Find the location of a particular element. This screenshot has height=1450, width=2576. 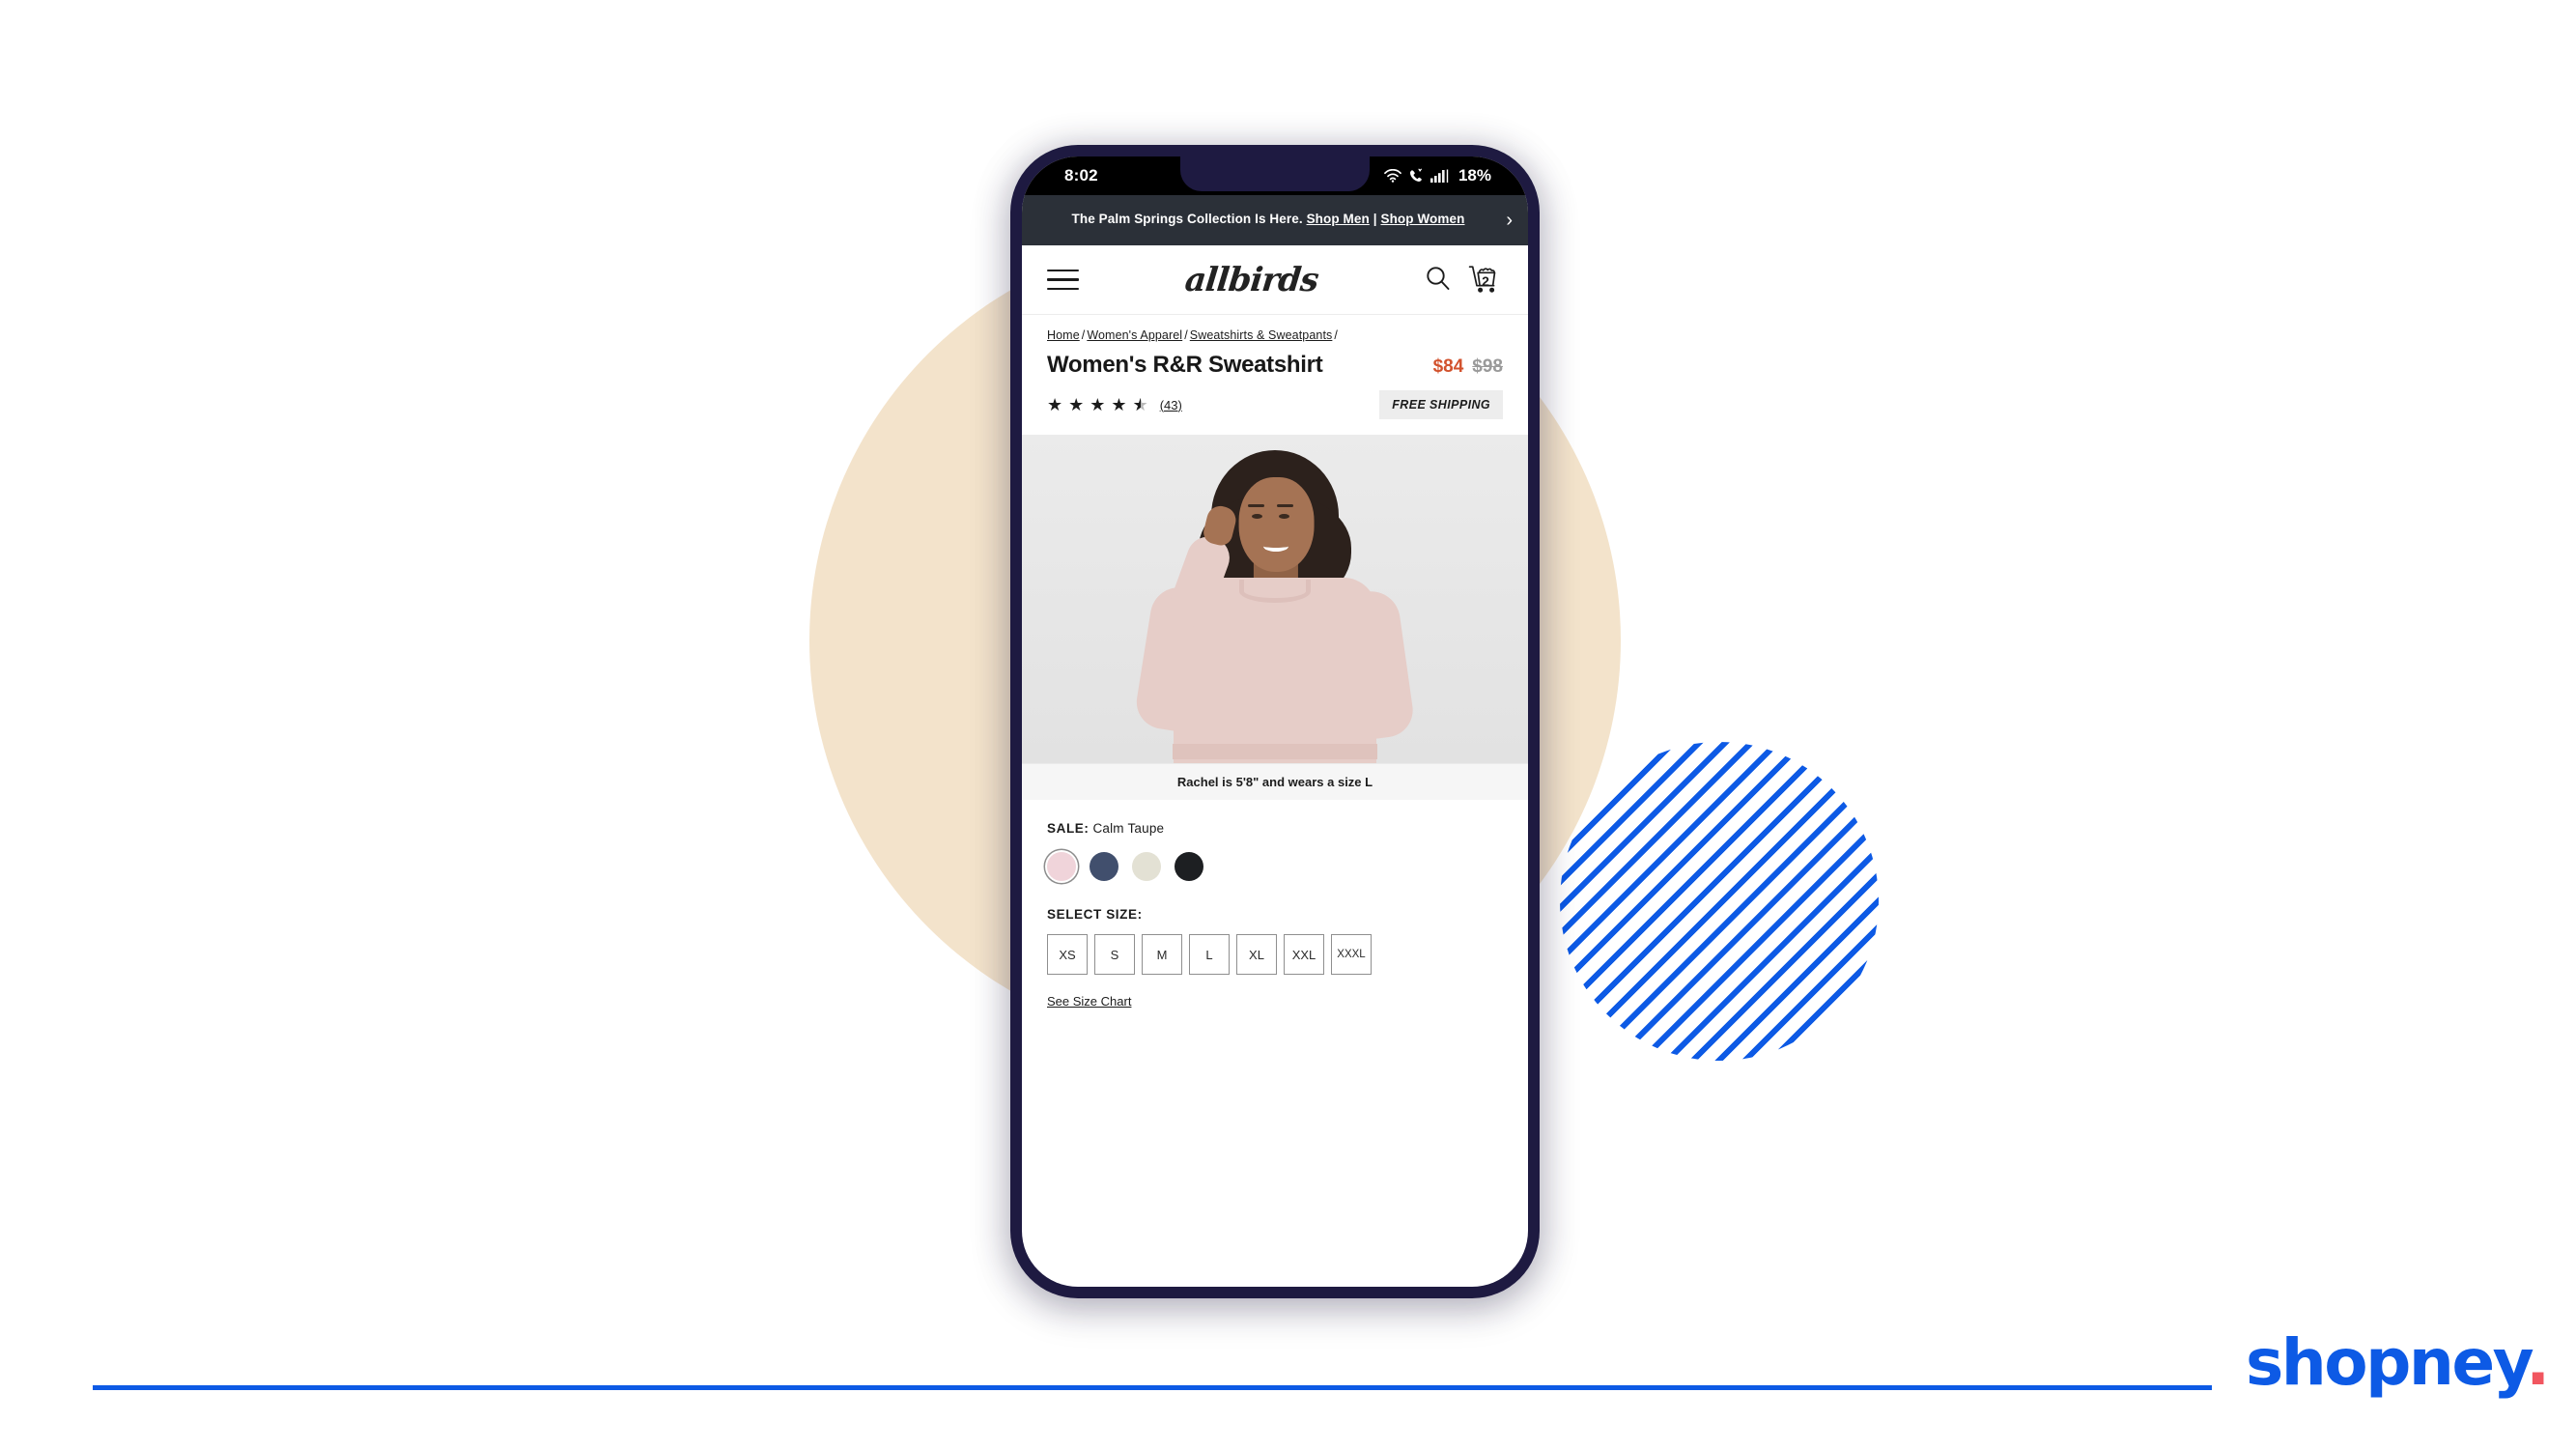

cart-badge-count: 2 is located at coordinates (1485, 281).